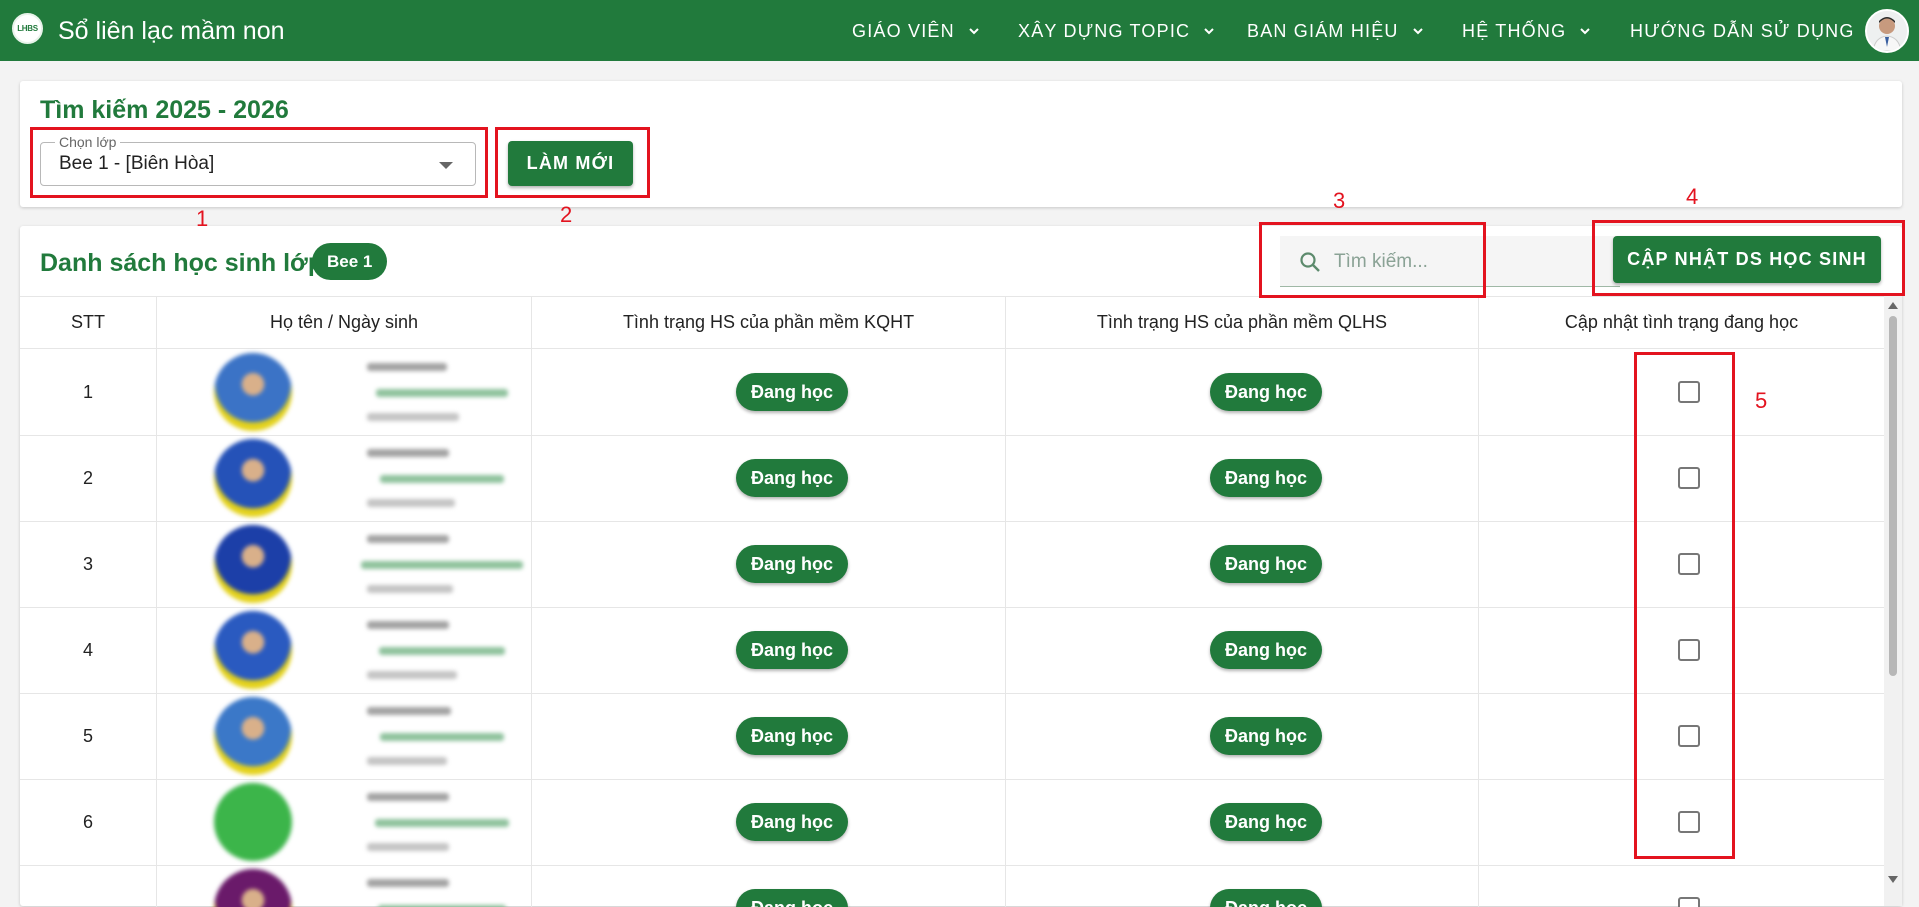 This screenshot has width=1919, height=907. What do you see at coordinates (1336, 31) in the screenshot?
I see `nav-ban-giam-hieu: BAN GIÁM HIỆU` at bounding box center [1336, 31].